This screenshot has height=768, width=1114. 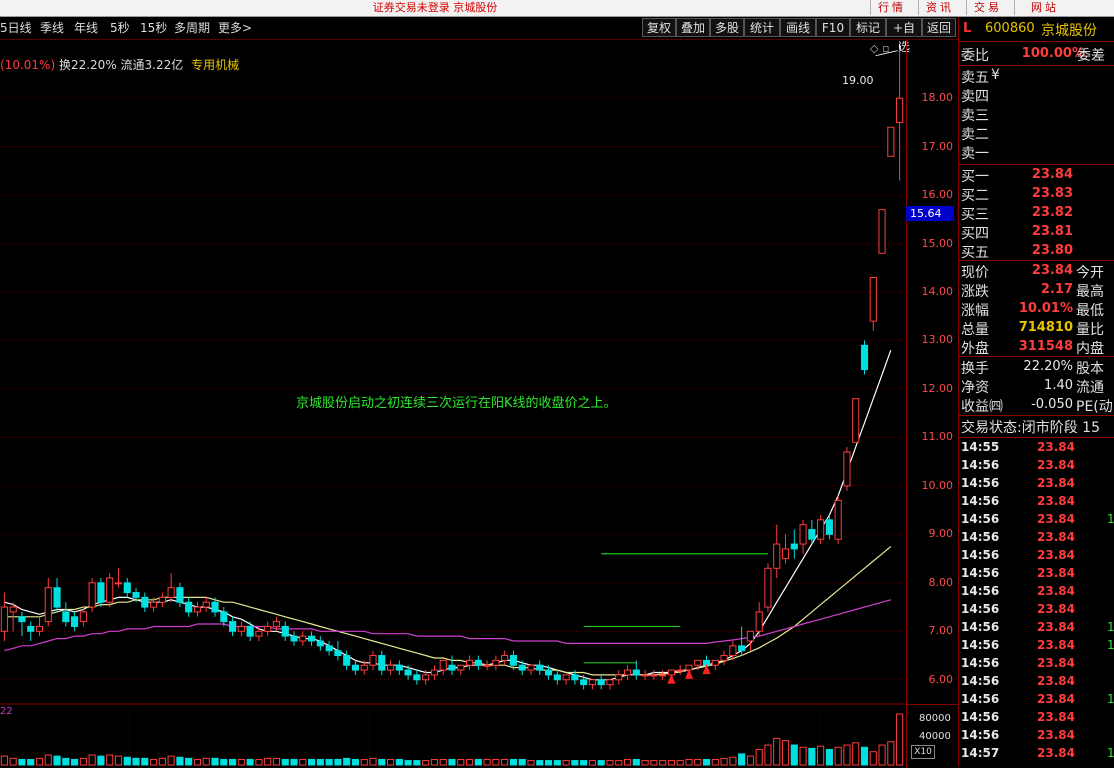 I want to click on period-more: 更多>, so click(x=235, y=28).